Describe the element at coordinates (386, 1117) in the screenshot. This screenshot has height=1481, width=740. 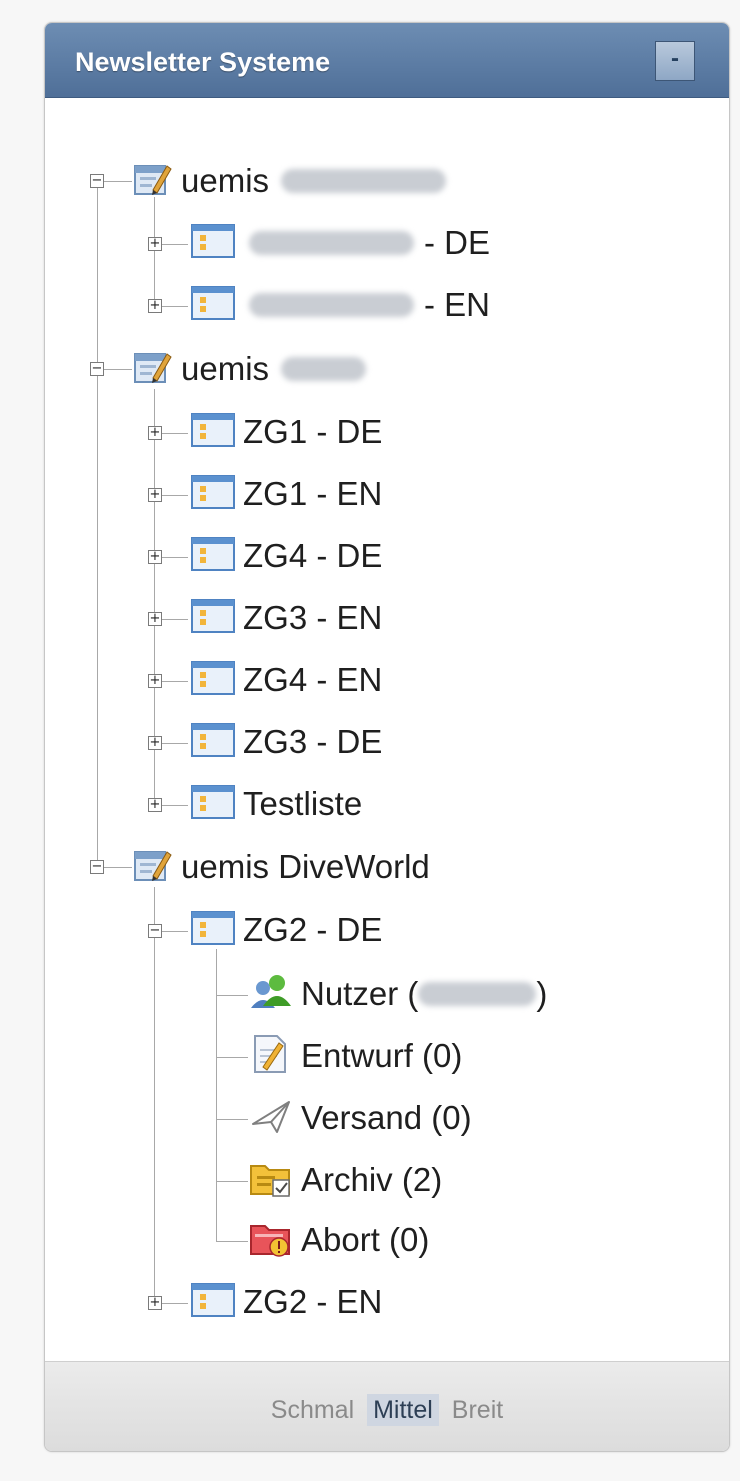
I see `versand-label: Versand (0)` at that location.